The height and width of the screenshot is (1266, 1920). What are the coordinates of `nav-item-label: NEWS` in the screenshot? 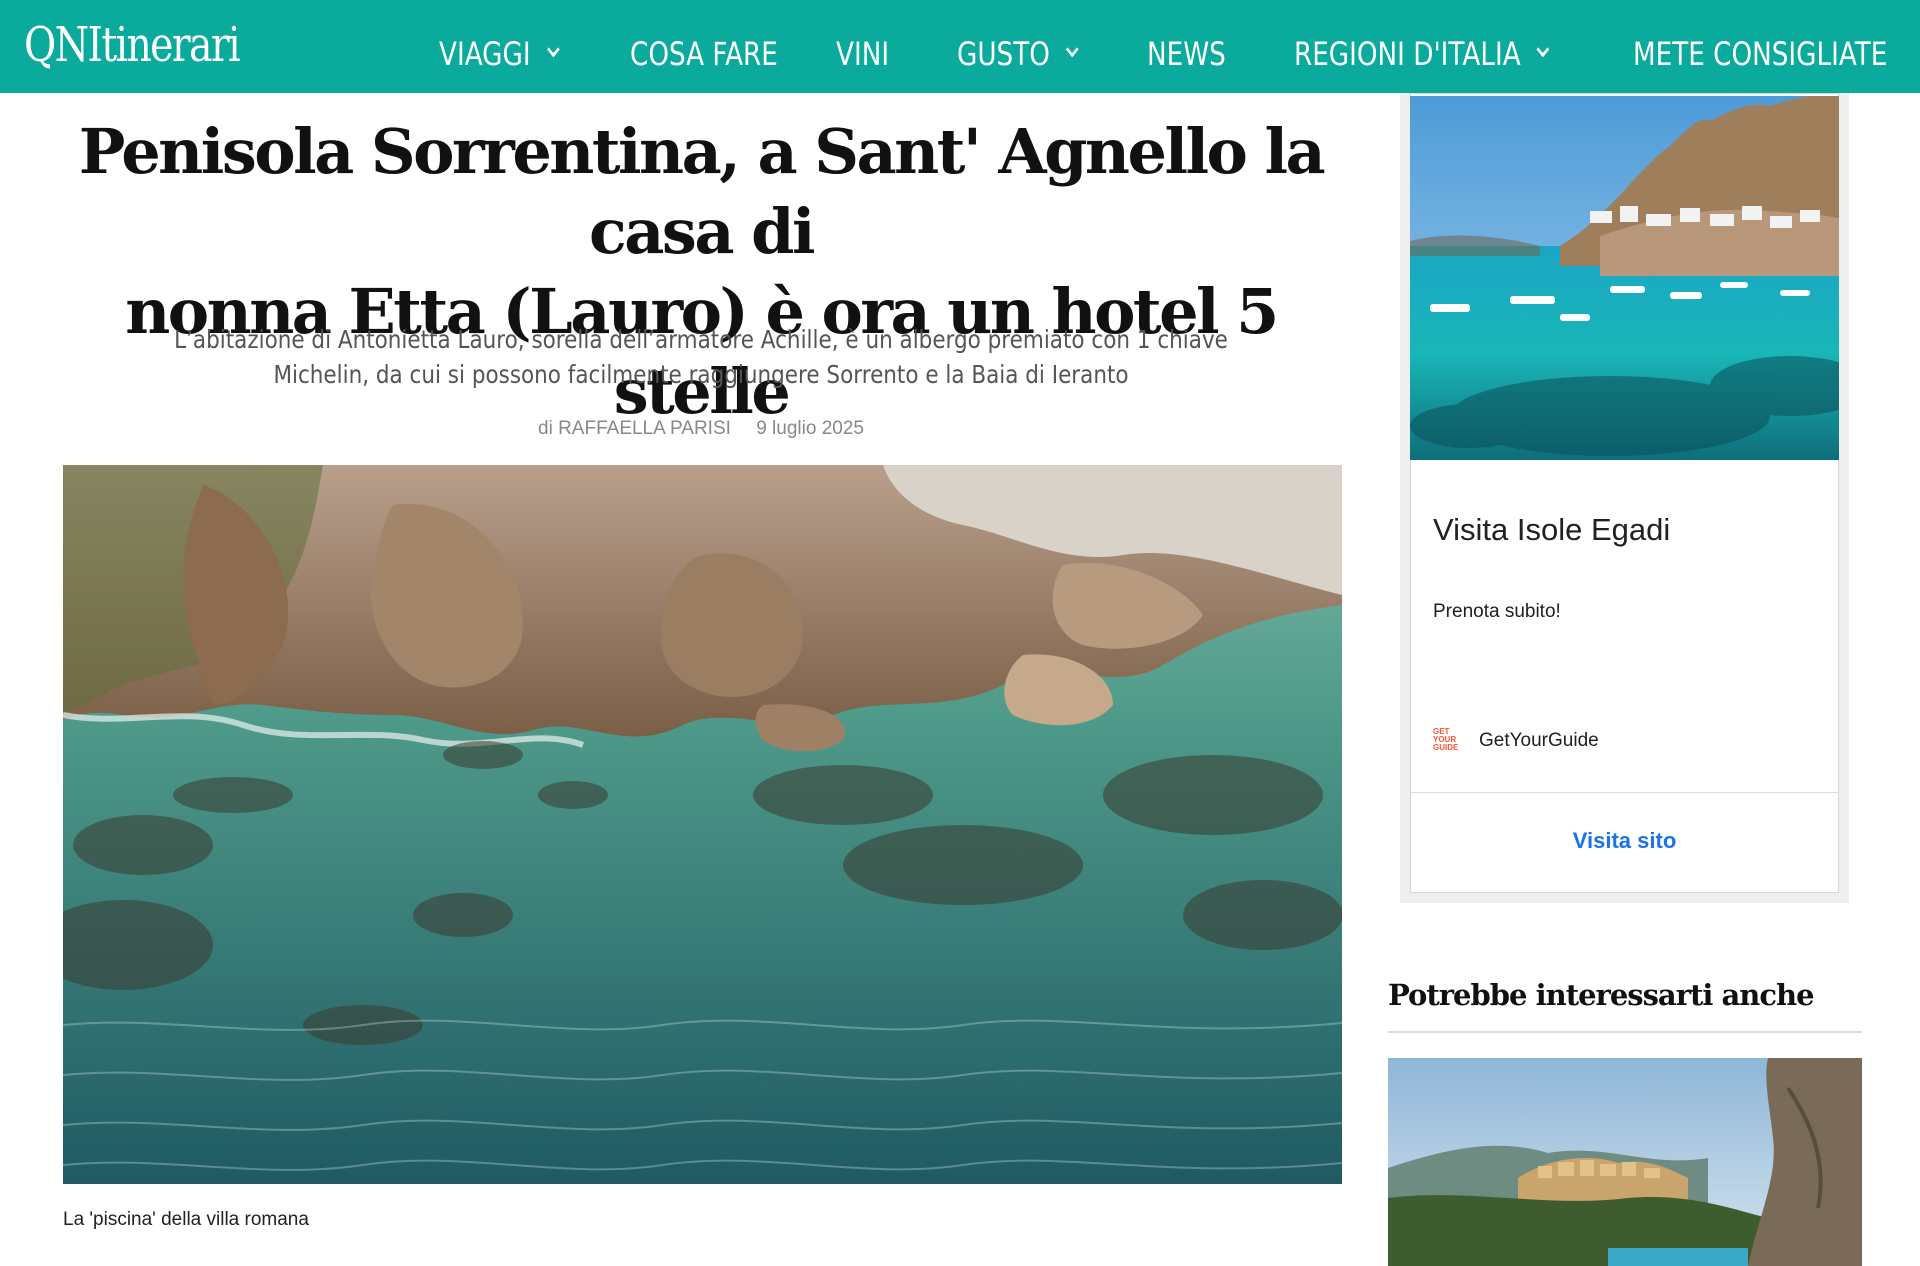 It's located at (1186, 54).